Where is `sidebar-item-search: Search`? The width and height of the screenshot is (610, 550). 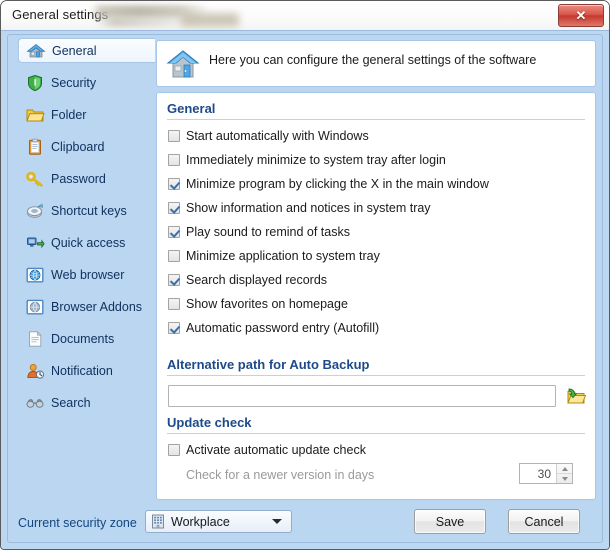
sidebar-item-search: Search is located at coordinates (84, 402).